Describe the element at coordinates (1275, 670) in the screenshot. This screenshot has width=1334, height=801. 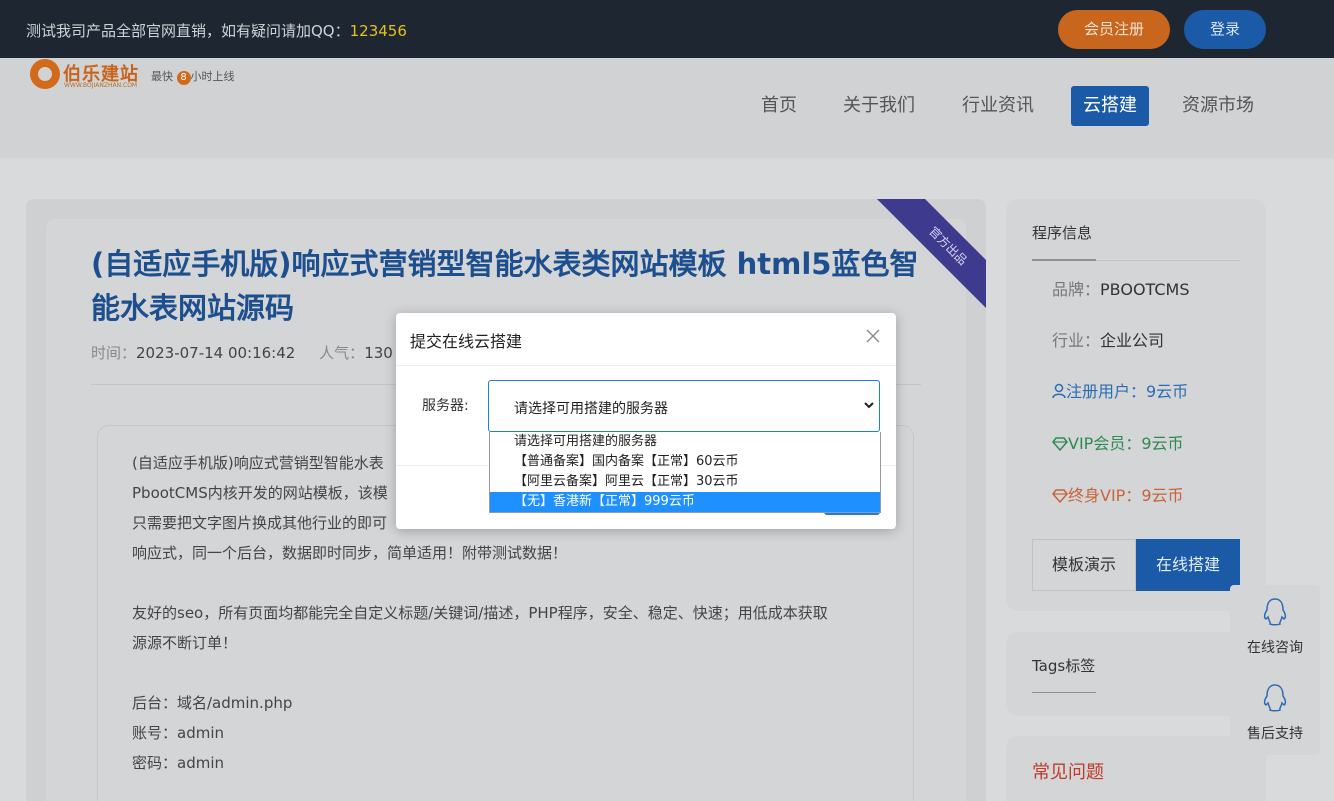
I see `floating-service-panel: 在线咨询 售后支持` at that location.